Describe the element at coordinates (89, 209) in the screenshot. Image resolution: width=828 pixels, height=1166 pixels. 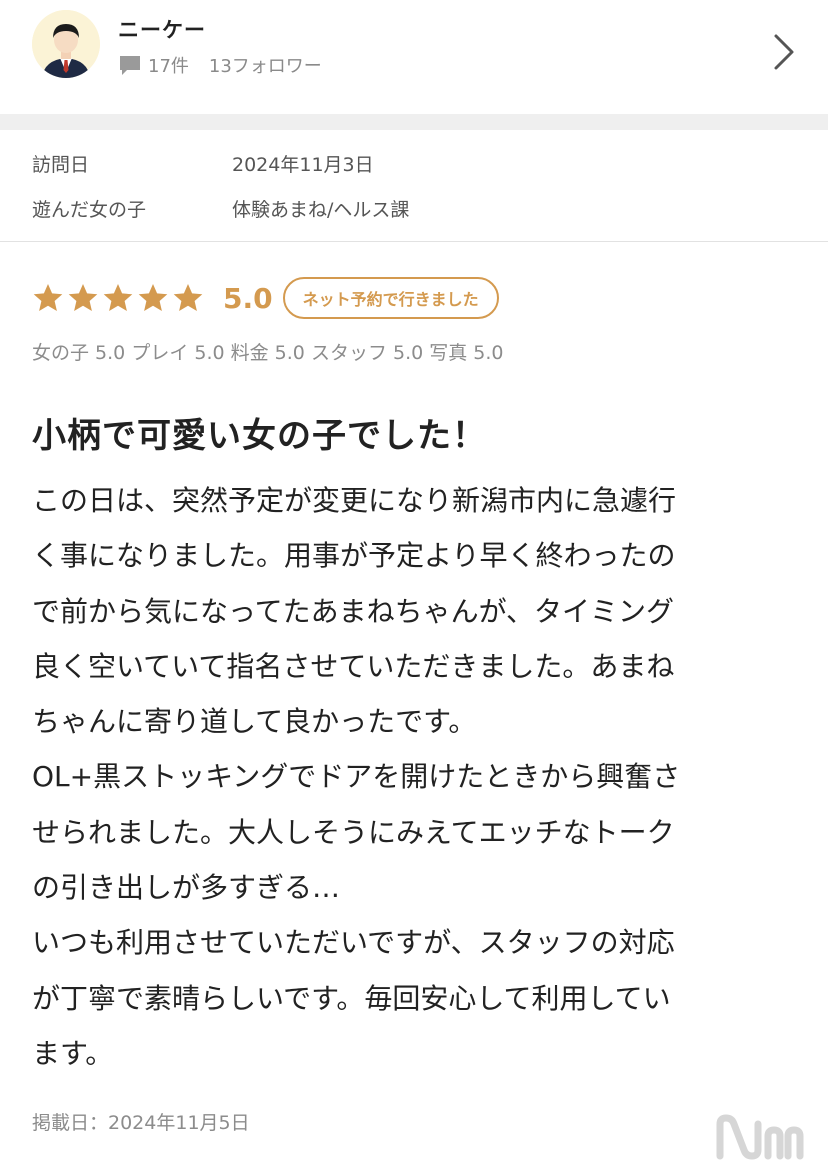
I see `visit-girl-label: 遊んだ女の子` at that location.